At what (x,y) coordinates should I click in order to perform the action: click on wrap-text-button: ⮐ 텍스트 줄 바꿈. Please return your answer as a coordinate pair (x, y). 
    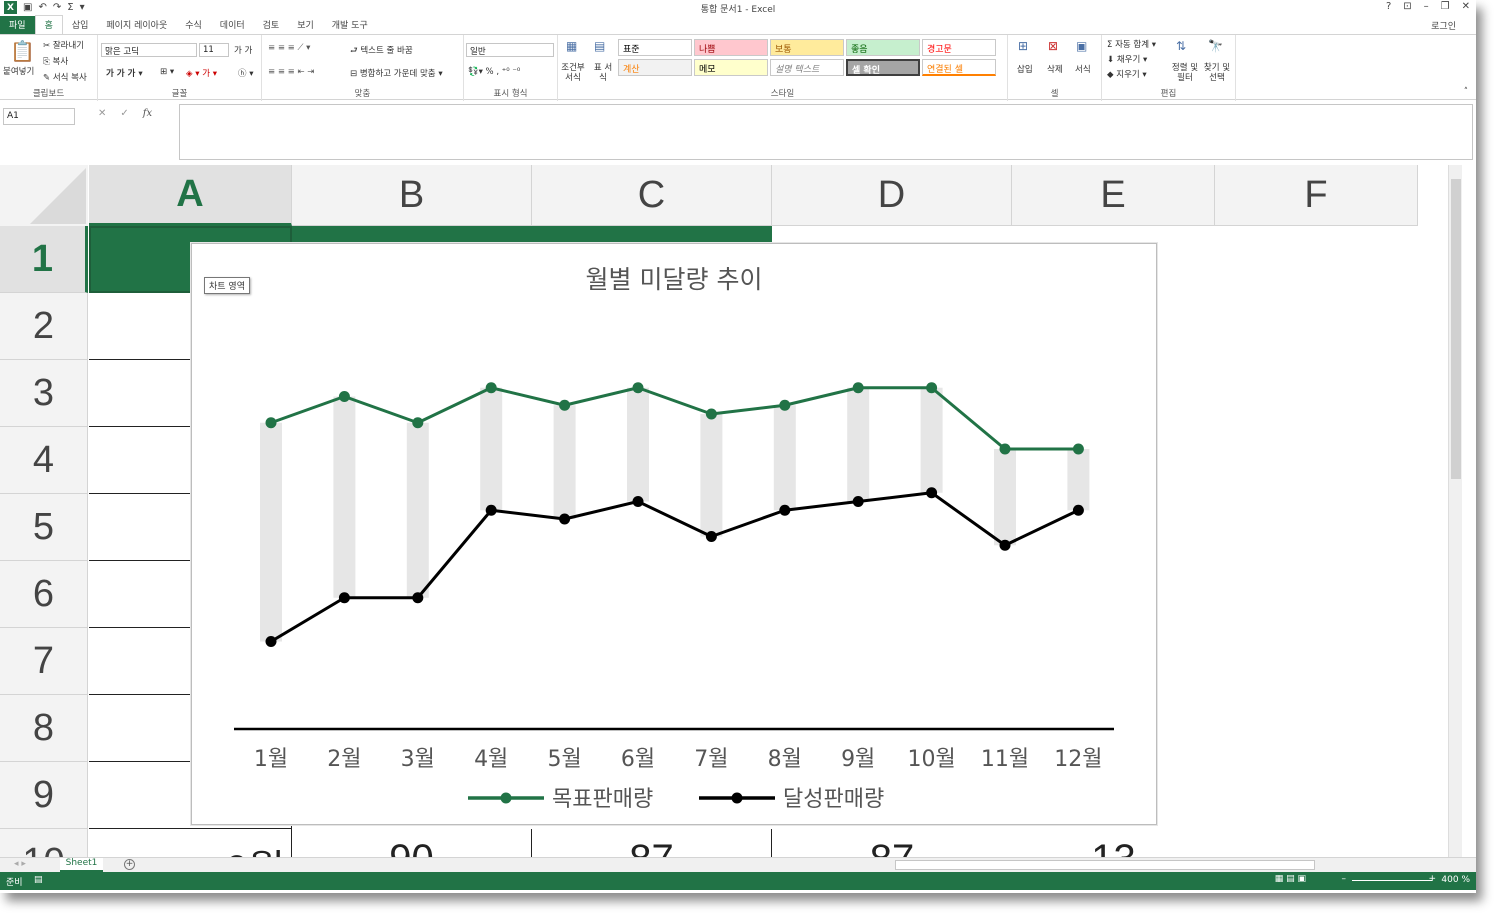
    Looking at the image, I should click on (381, 51).